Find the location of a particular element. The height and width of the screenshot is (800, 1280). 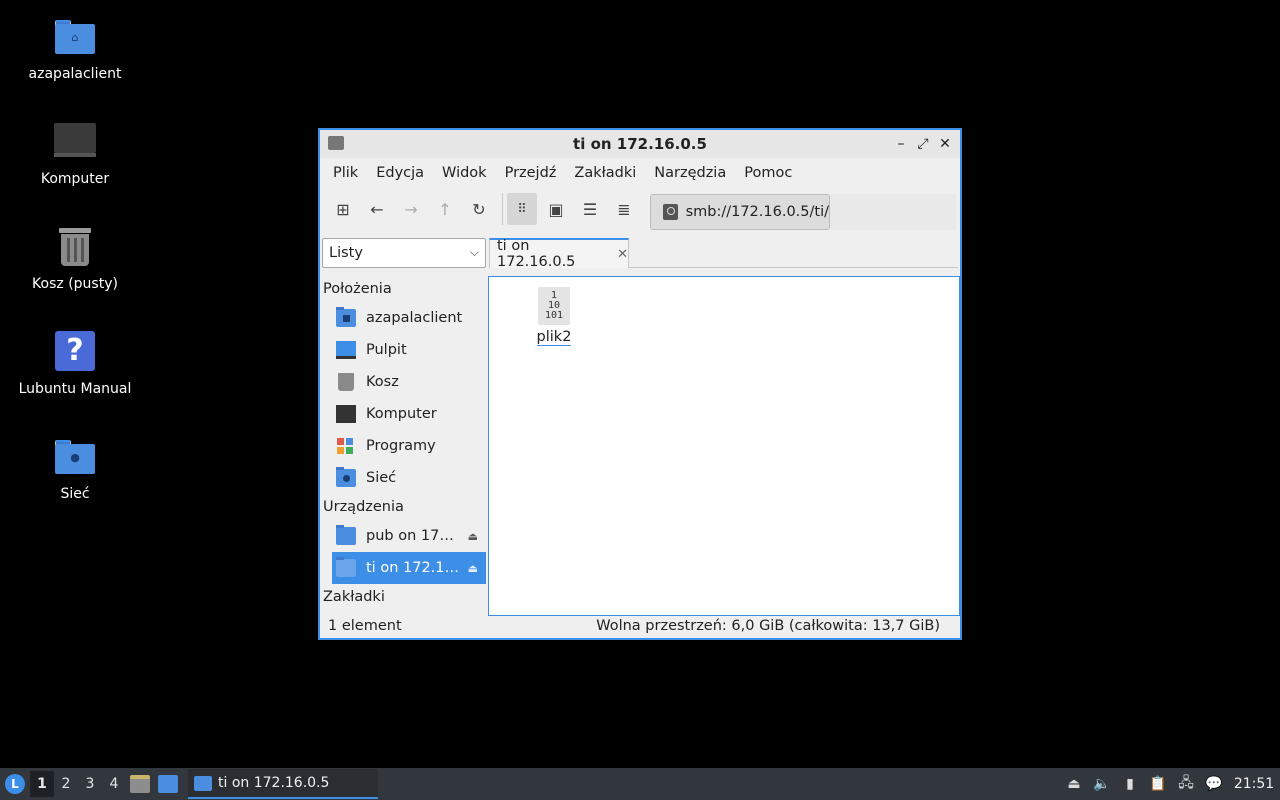

tab-label: ti on 172.16.0.5 is located at coordinates (536, 254).